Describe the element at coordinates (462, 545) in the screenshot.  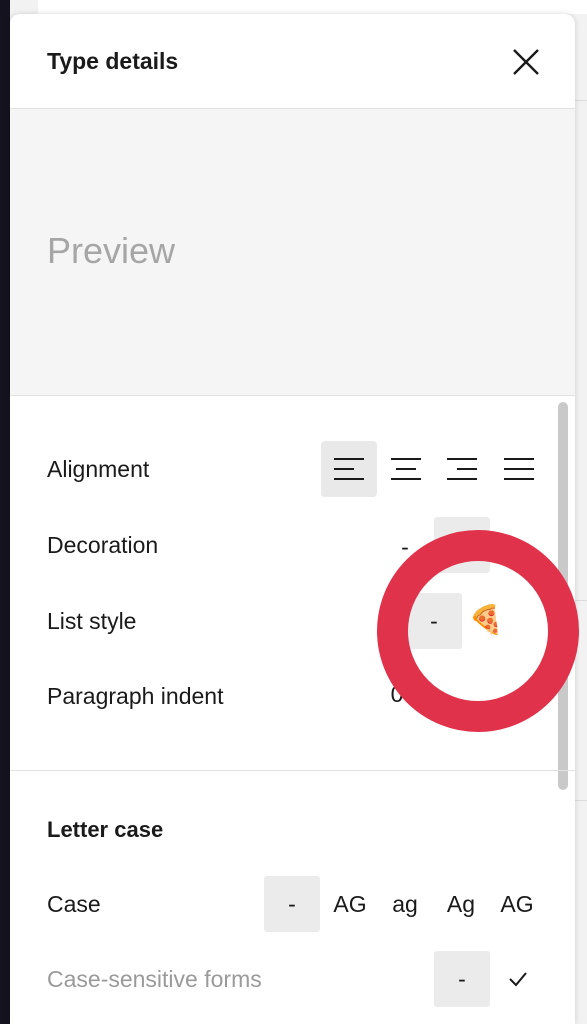
I see `decoration-underline-button` at that location.